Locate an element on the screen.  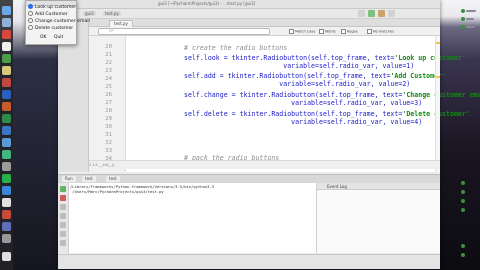
run-icon is located at coordinates (371, 13).